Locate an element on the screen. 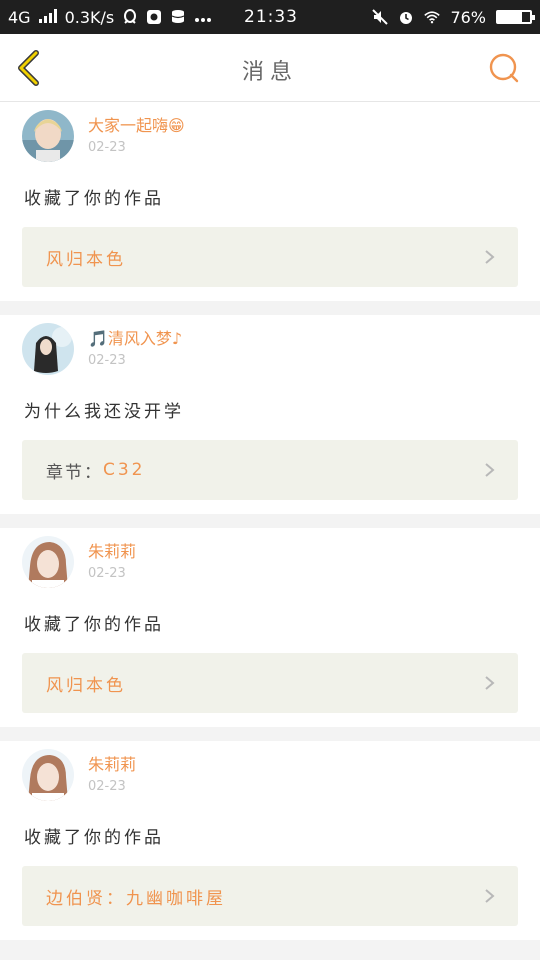  storage-icon is located at coordinates (178, 17).